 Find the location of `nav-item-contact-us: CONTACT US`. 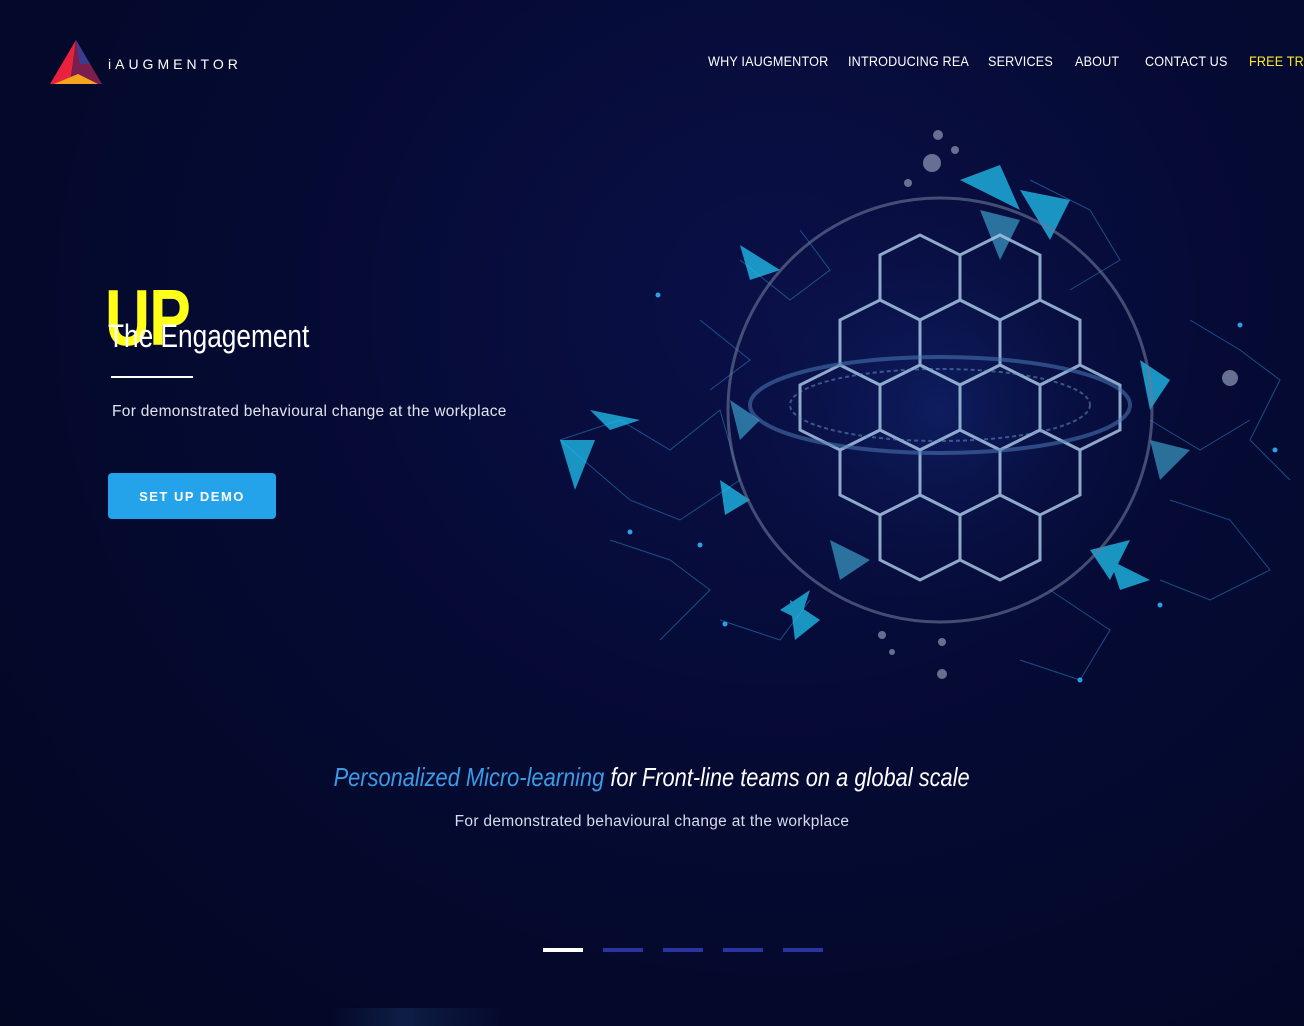

nav-item-contact-us: CONTACT US is located at coordinates (1192, 61).